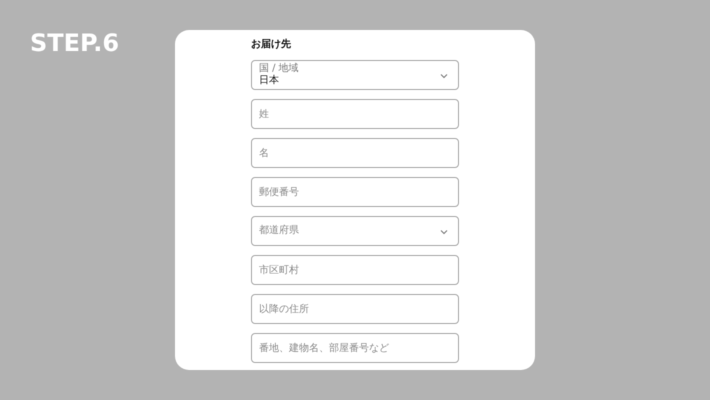  Describe the element at coordinates (75, 43) in the screenshot. I see `step-heading: STEP.6` at that location.